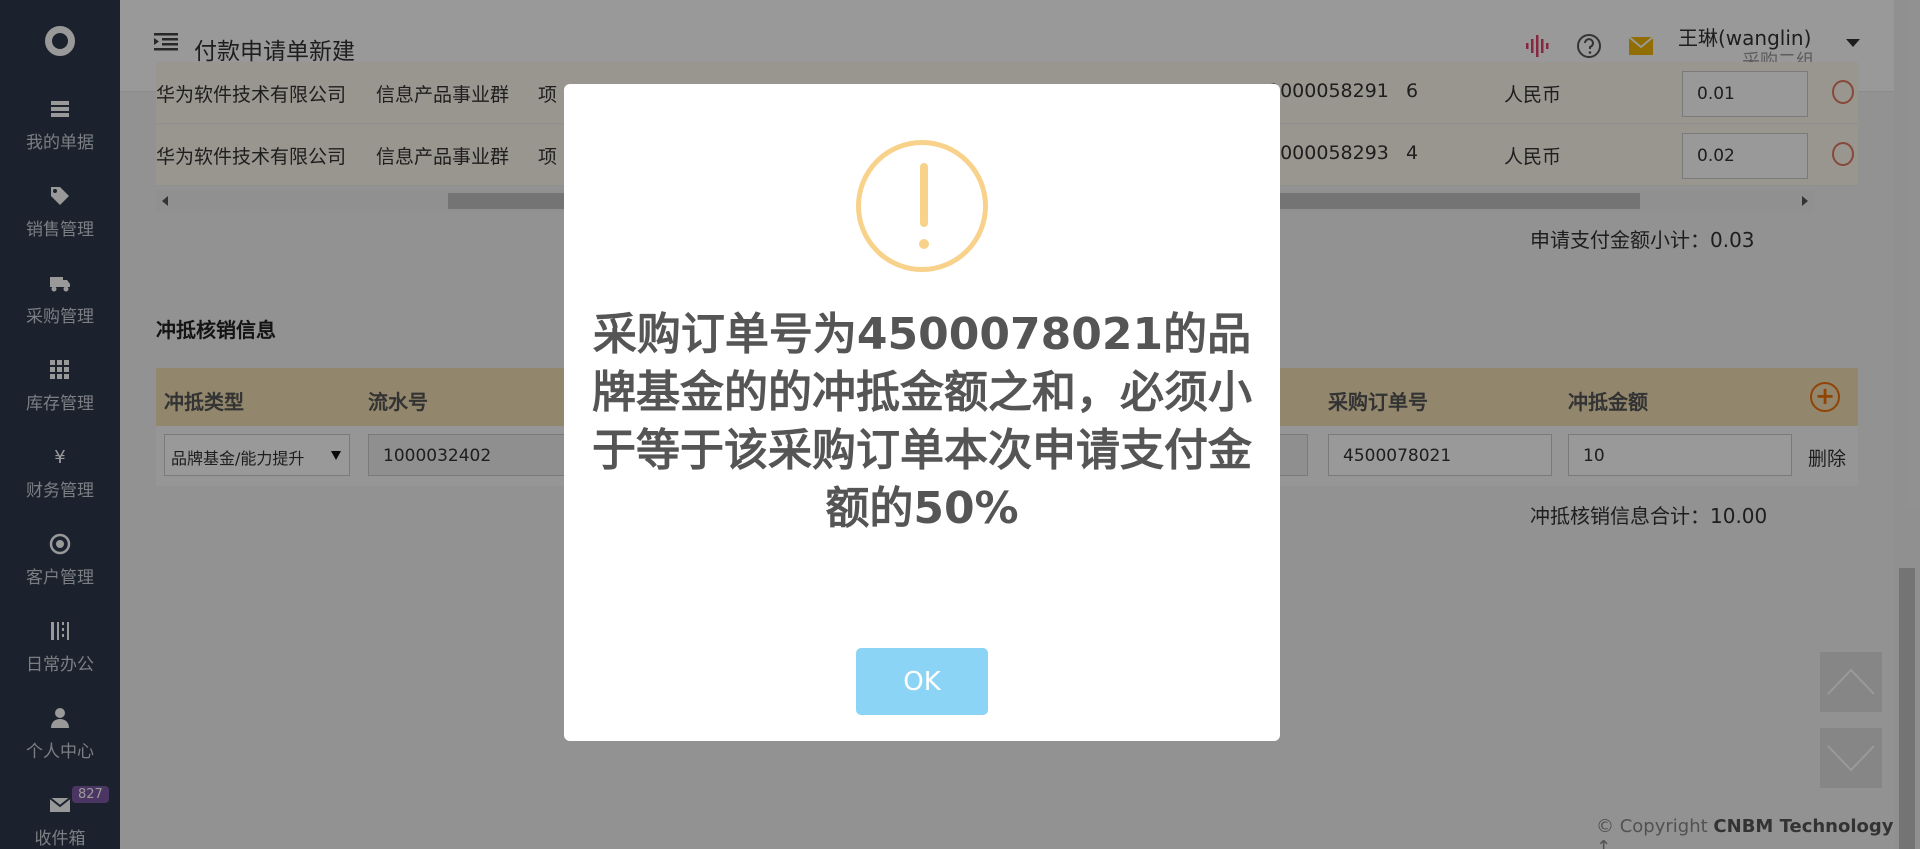 Image resolution: width=1920 pixels, height=849 pixels. I want to click on ok-button: OK, so click(922, 681).